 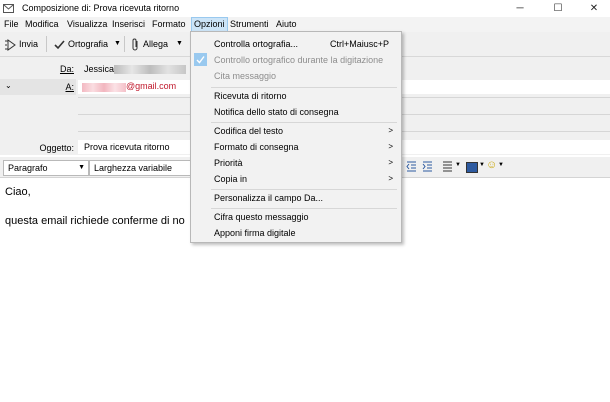 I want to click on menu-item-label: Notifica dello stato di consegna, so click(x=276, y=112).